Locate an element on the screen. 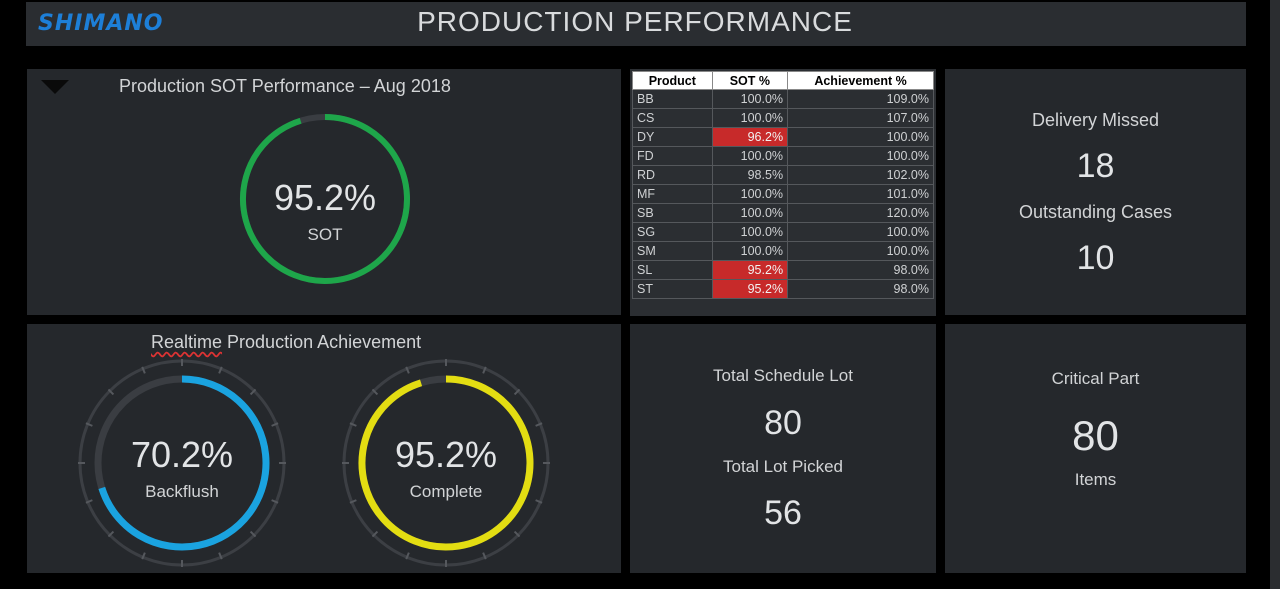  critical-part-panel: Critical Part 80 Items is located at coordinates (1095, 448).